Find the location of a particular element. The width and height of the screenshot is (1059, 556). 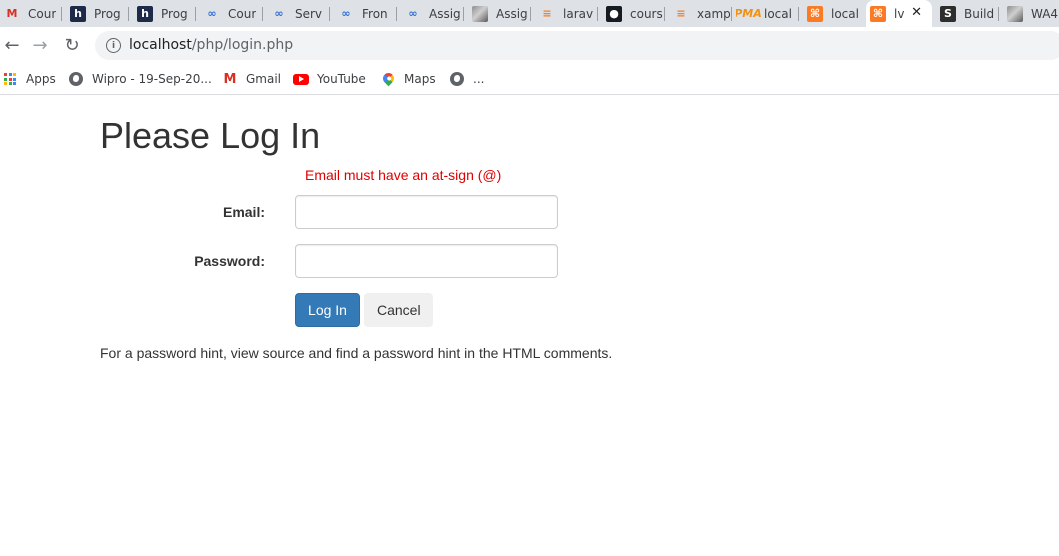

apps-grid-icon is located at coordinates (10, 79).